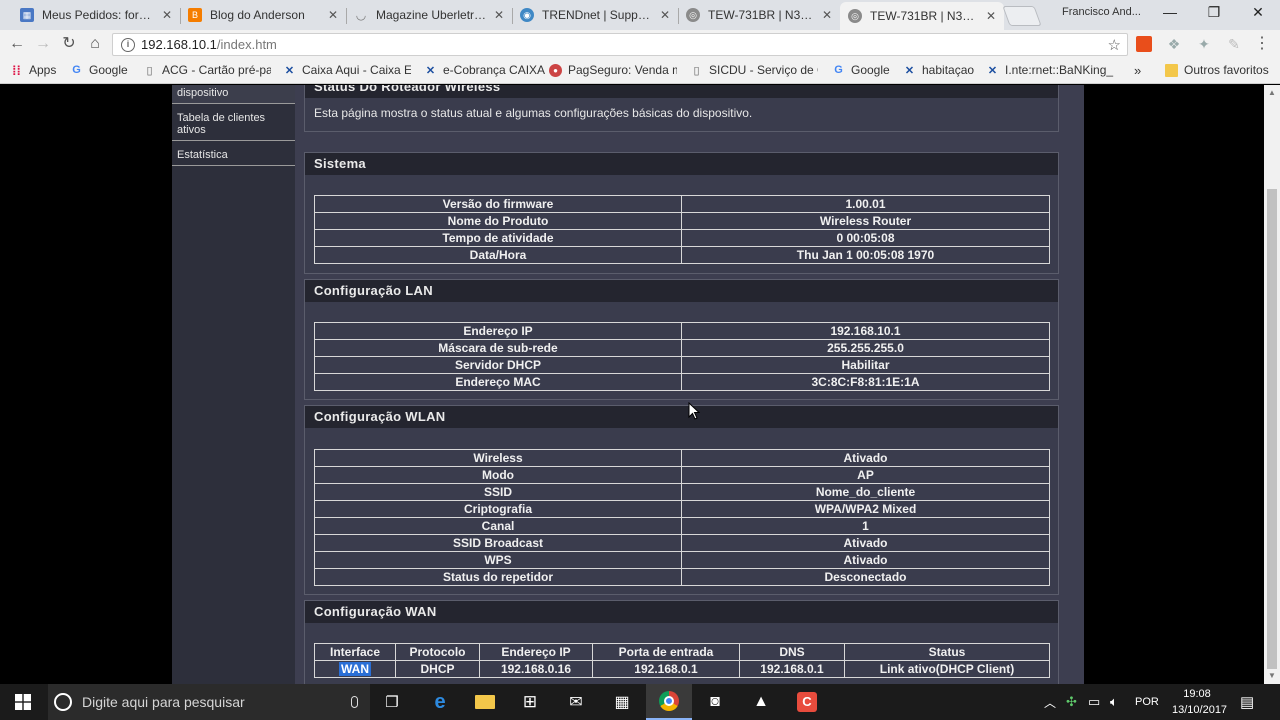  What do you see at coordinates (1094, 702) in the screenshot?
I see `network-icon: ▭` at bounding box center [1094, 702].